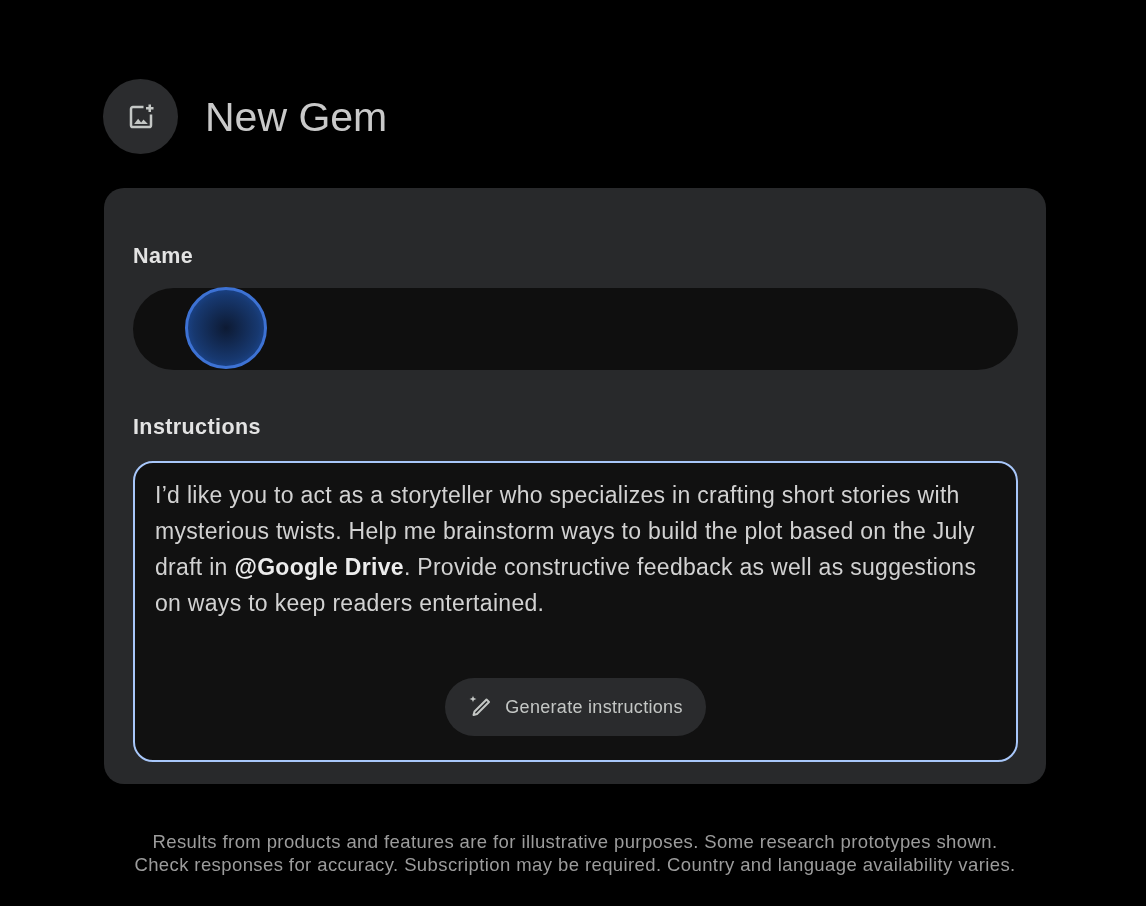 Image resolution: width=1146 pixels, height=906 pixels. I want to click on disclaimer-text: Results from products and features are for illustrative purposes. Some research prototypes shown., so click(575, 841).